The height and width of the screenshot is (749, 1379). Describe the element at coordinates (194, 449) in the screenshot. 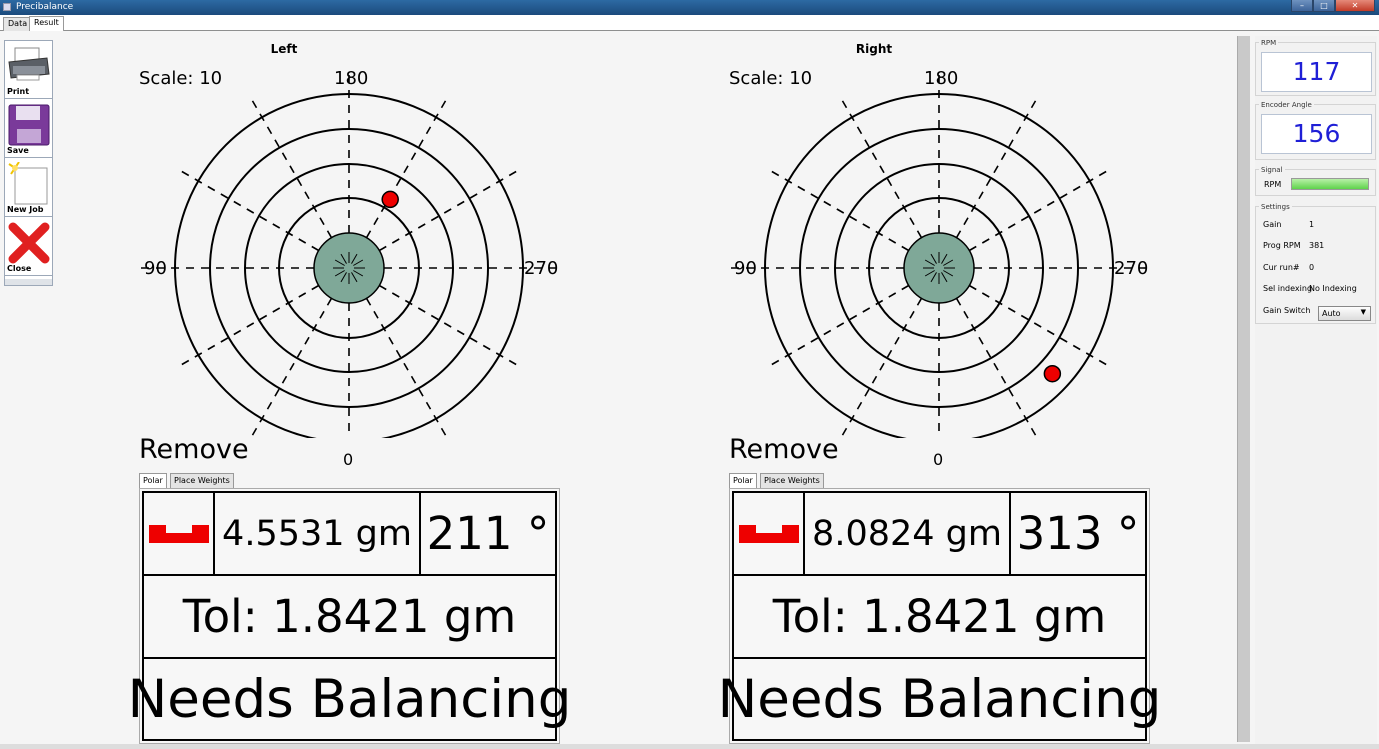

I see `left-remove-label: Remove` at that location.